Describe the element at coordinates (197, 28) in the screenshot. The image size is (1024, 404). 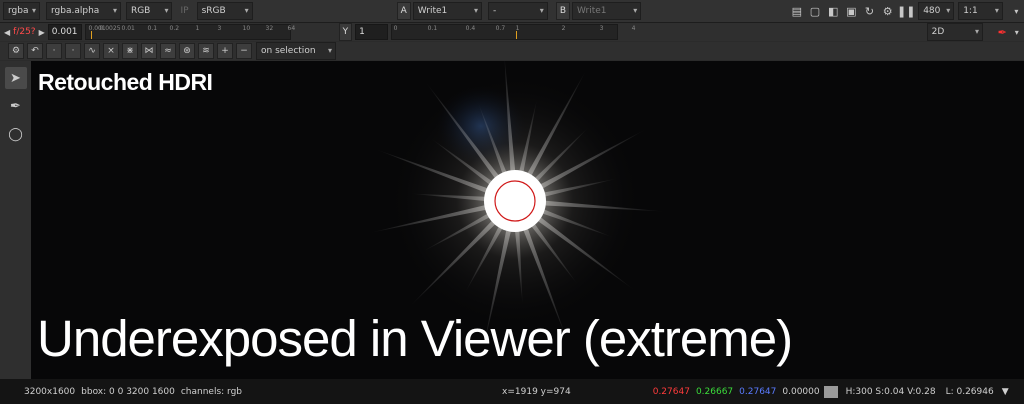
I see `gain-tick: 1` at that location.